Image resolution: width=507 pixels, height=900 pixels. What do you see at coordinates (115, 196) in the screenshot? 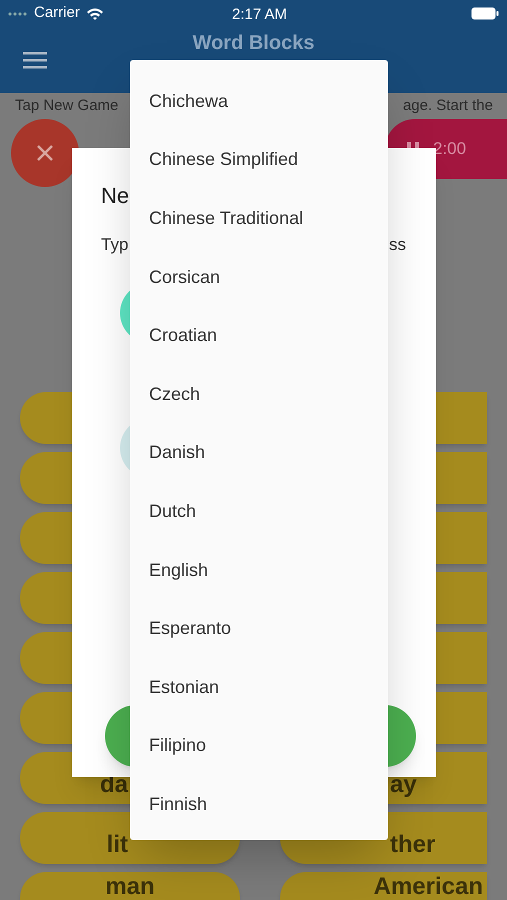
I see `dialog-title: Ne` at bounding box center [115, 196].